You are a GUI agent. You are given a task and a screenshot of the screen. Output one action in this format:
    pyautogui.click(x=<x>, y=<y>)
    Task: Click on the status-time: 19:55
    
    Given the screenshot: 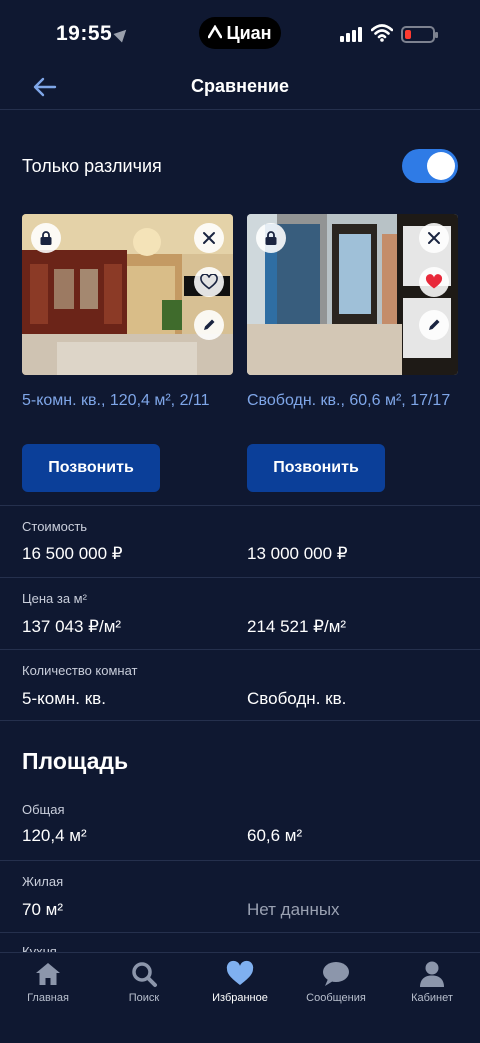 What is the action you would take?
    pyautogui.click(x=84, y=33)
    